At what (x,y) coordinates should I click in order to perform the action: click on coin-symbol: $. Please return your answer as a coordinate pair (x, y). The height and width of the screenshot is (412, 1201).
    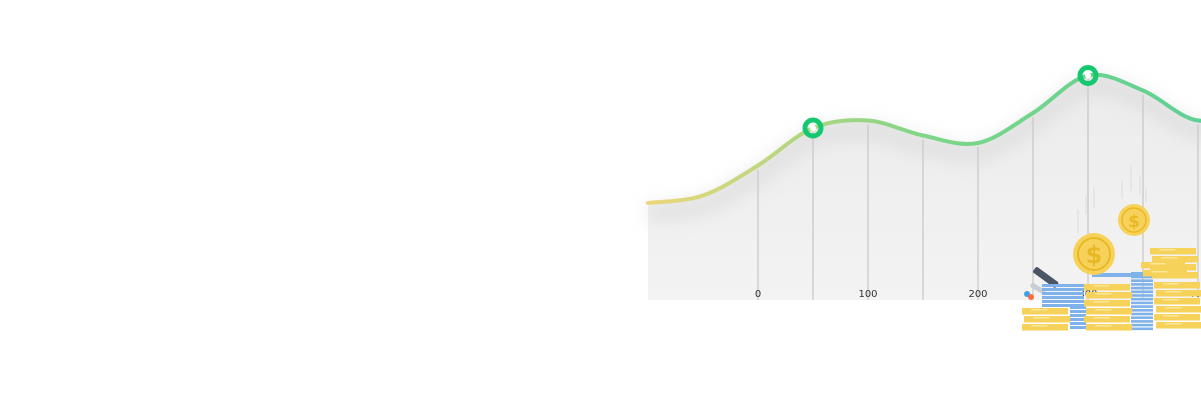
    Looking at the image, I should click on (1094, 255).